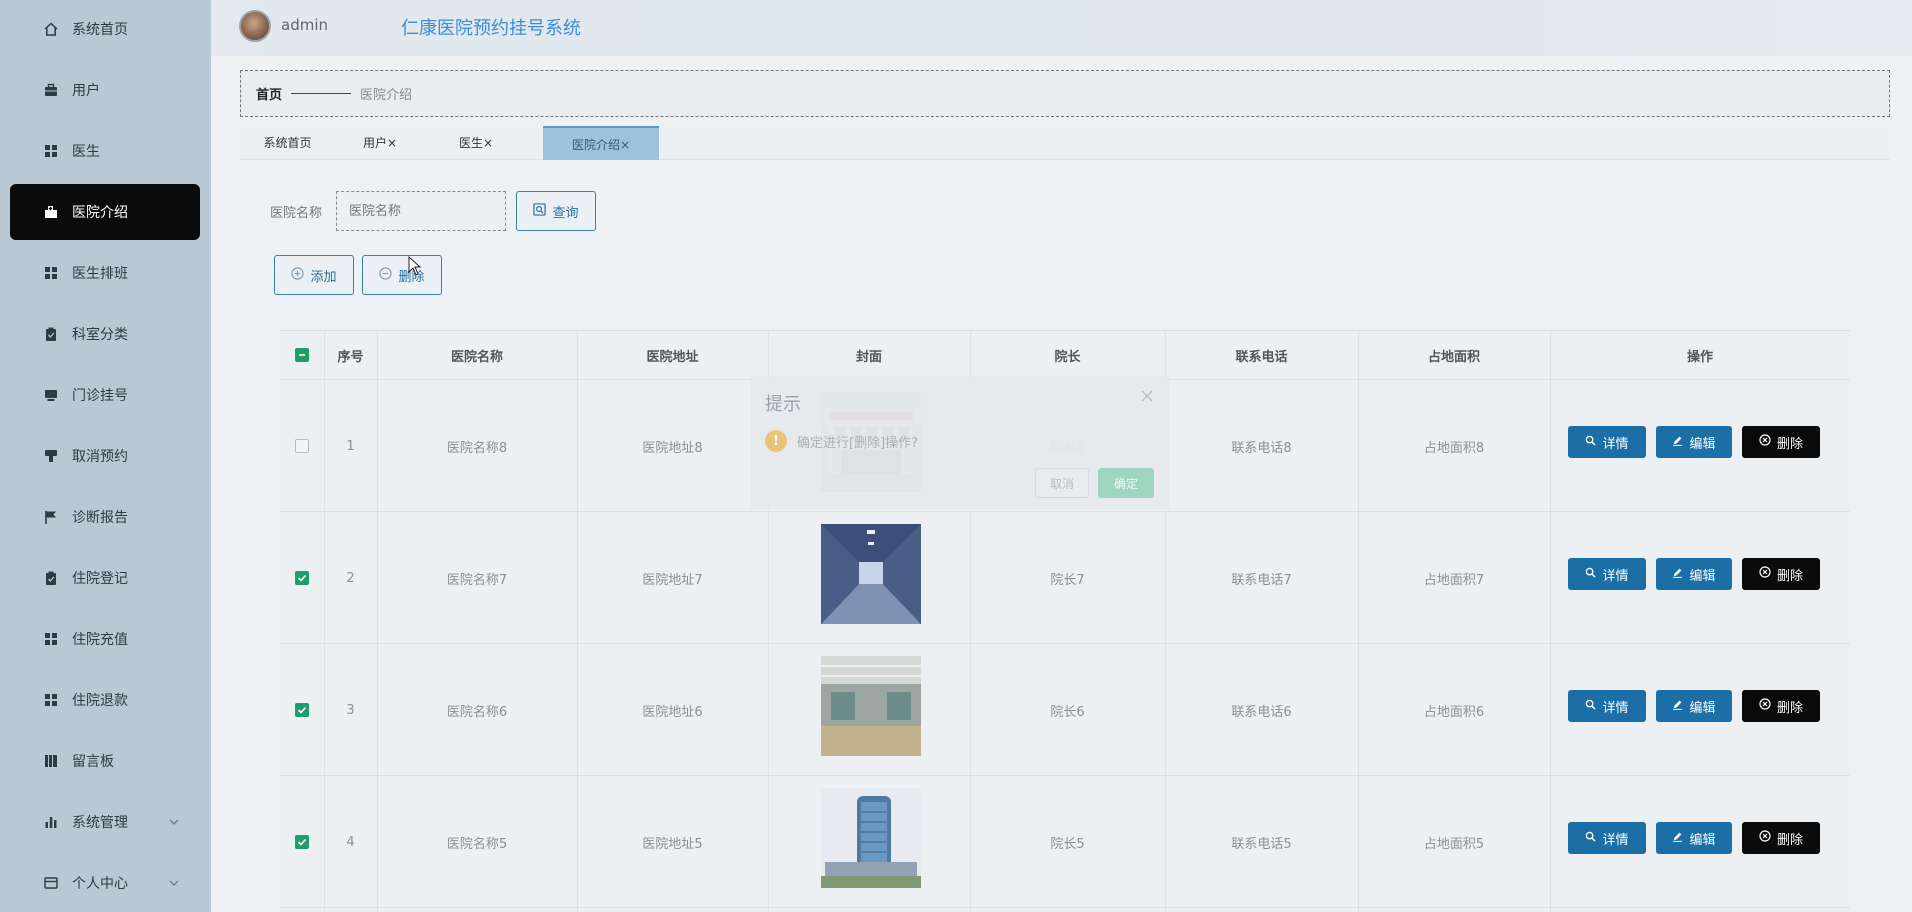 The width and height of the screenshot is (1912, 912). I want to click on sidebar-item-2: 医生, so click(105, 151).